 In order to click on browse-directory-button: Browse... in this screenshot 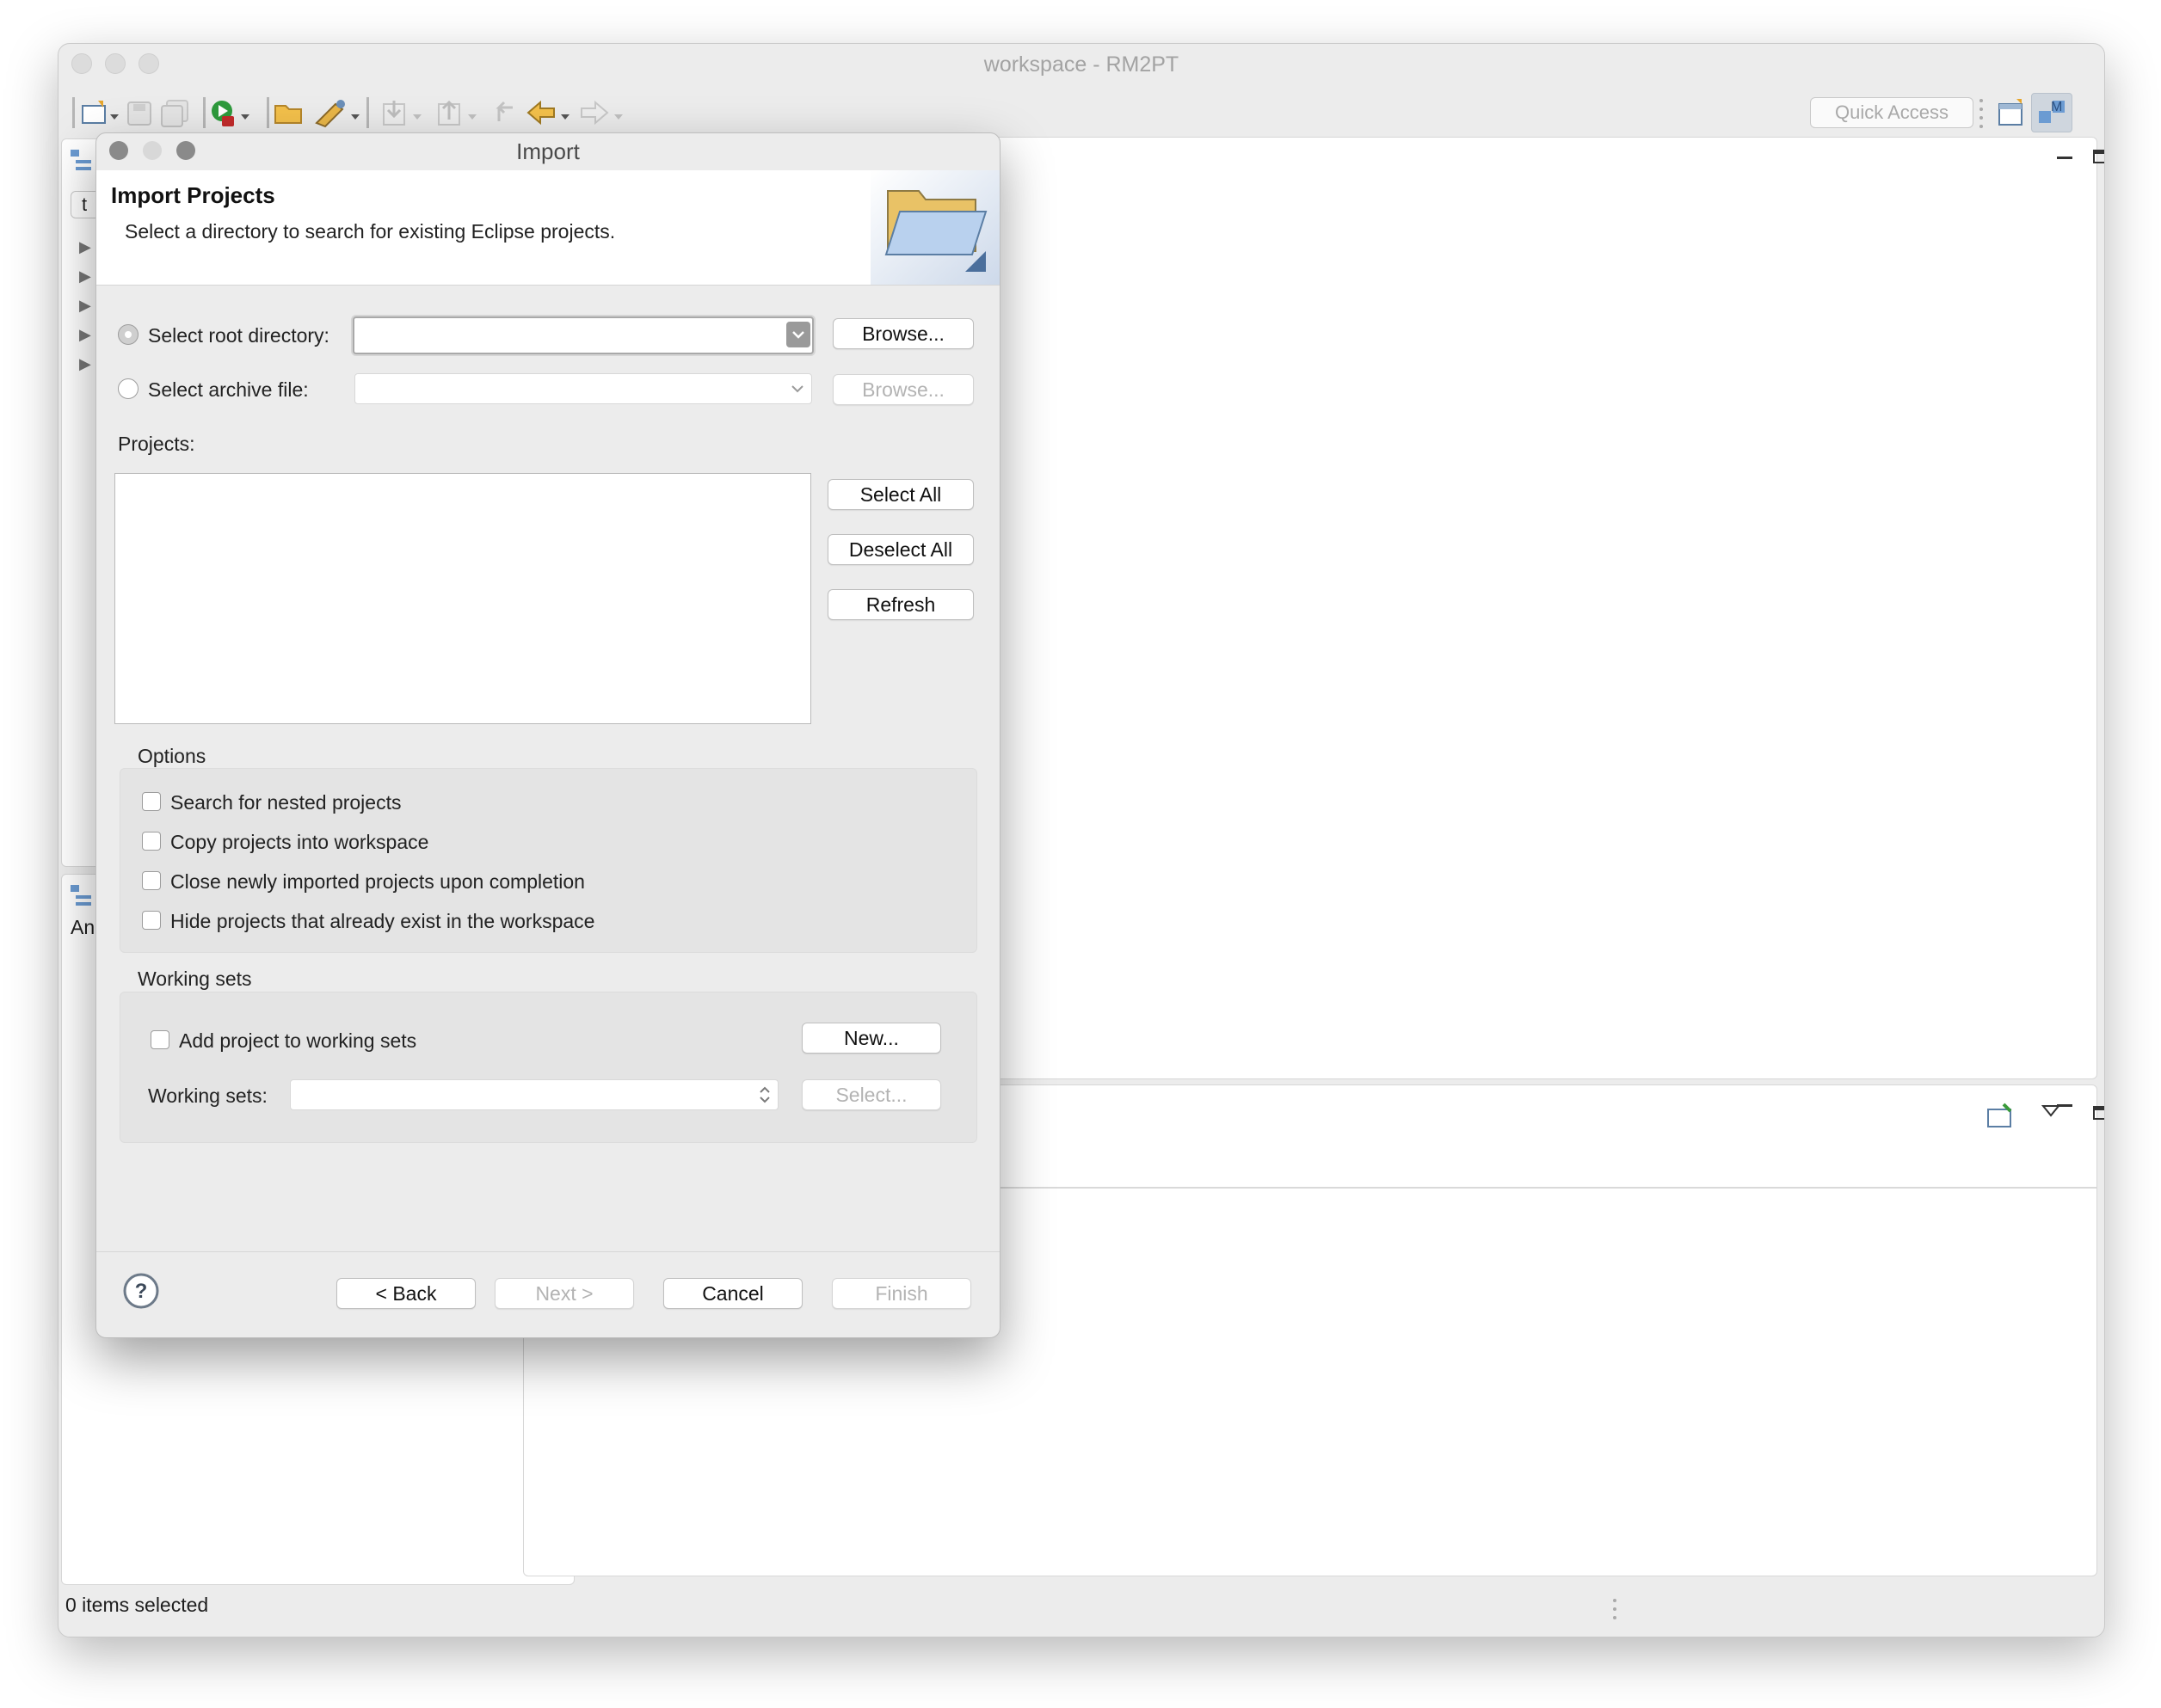, I will do `click(903, 334)`.